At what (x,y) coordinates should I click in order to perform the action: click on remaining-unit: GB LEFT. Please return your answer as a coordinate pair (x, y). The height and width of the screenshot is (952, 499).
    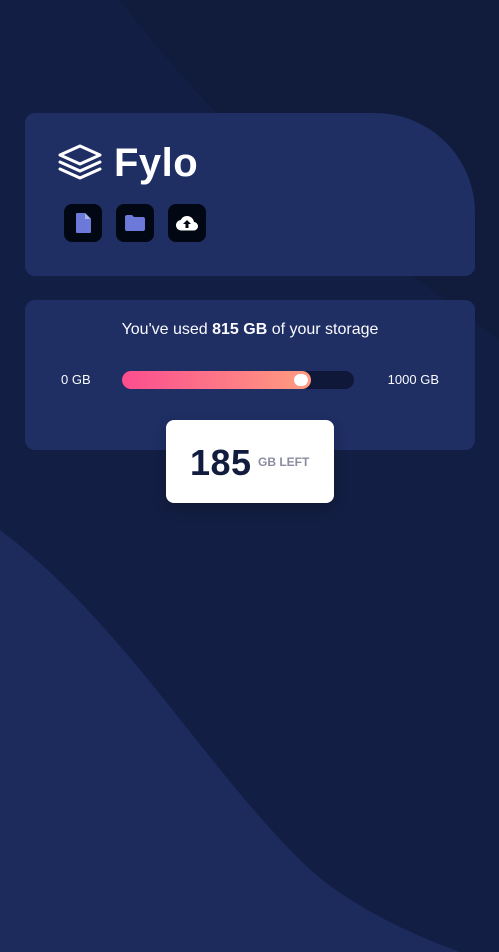
    Looking at the image, I should click on (284, 462).